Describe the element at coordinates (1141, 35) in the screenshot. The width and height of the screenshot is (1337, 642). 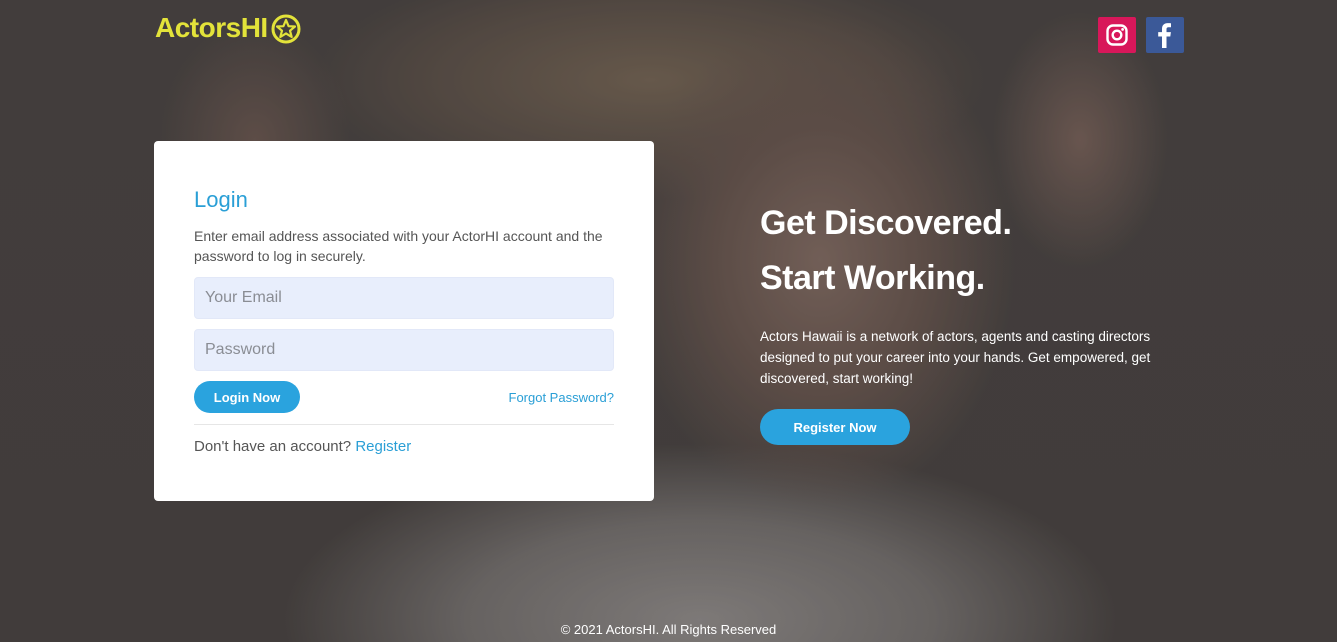
I see `social-links` at that location.